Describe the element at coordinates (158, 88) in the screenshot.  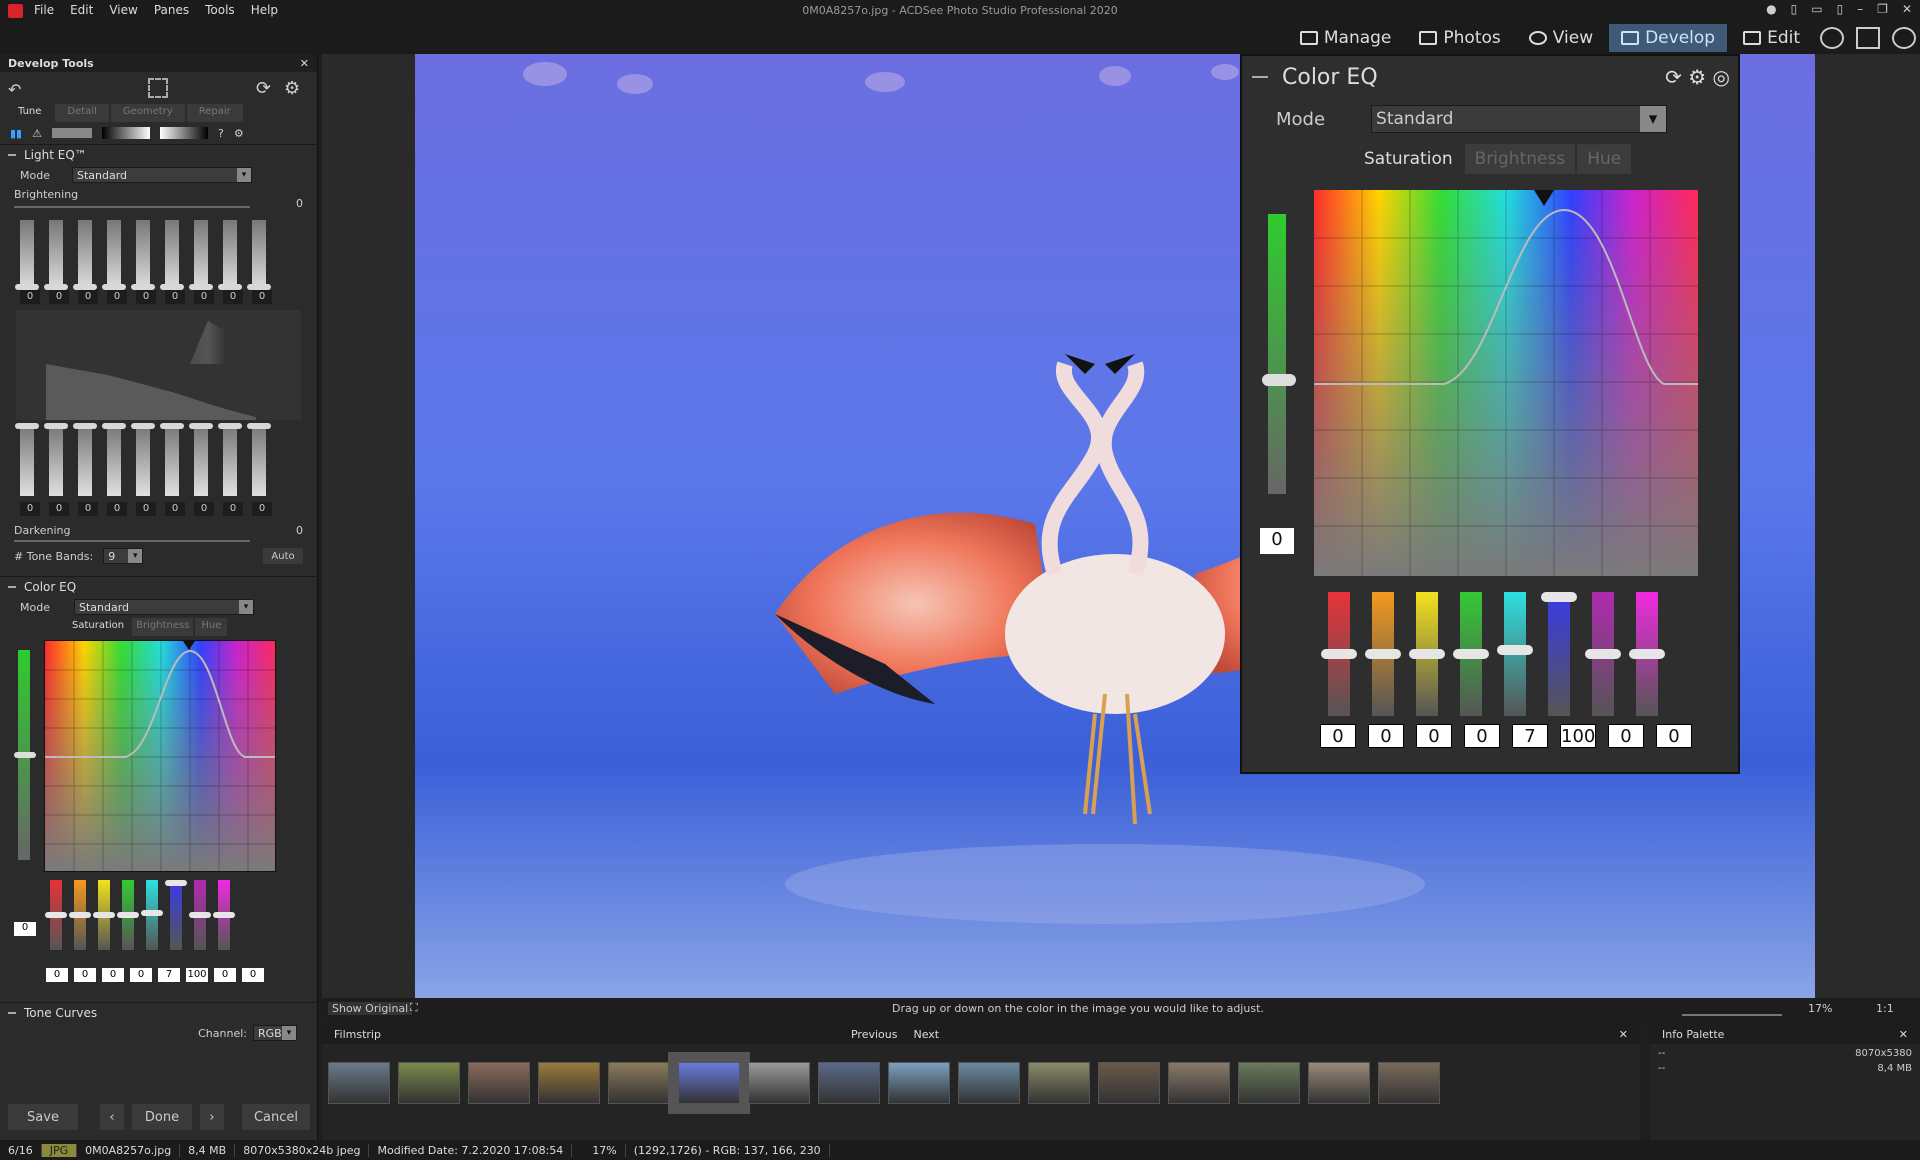
I see `crop-icon` at that location.